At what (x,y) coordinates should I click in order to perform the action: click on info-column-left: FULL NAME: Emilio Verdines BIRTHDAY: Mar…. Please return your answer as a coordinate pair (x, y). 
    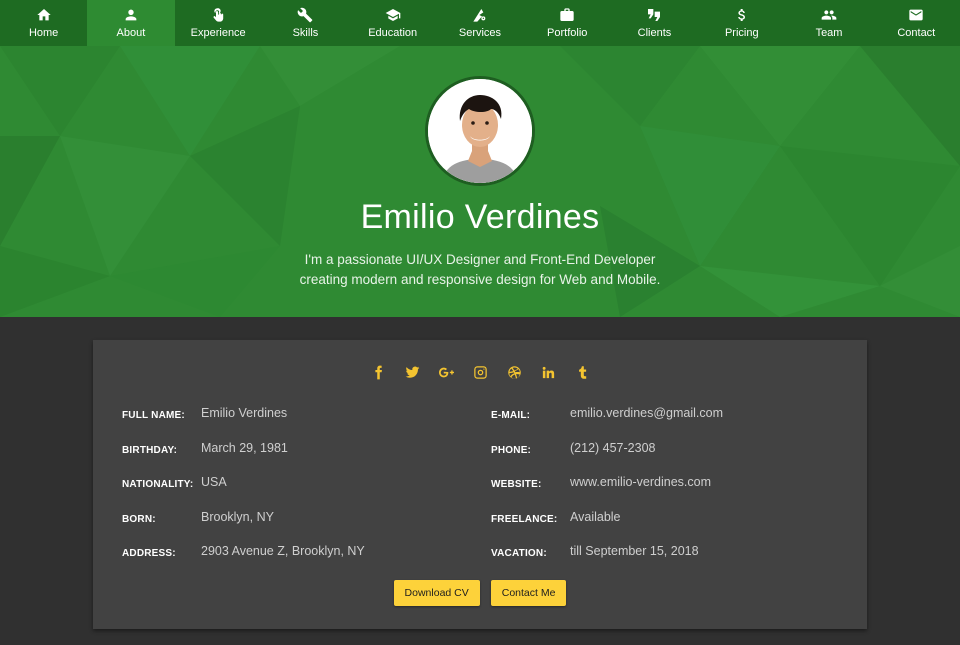
    Looking at the image, I should click on (302, 492).